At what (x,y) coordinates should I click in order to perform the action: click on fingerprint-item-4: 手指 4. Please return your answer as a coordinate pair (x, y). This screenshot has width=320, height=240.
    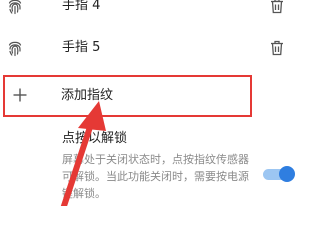
    Looking at the image, I should click on (149, 13).